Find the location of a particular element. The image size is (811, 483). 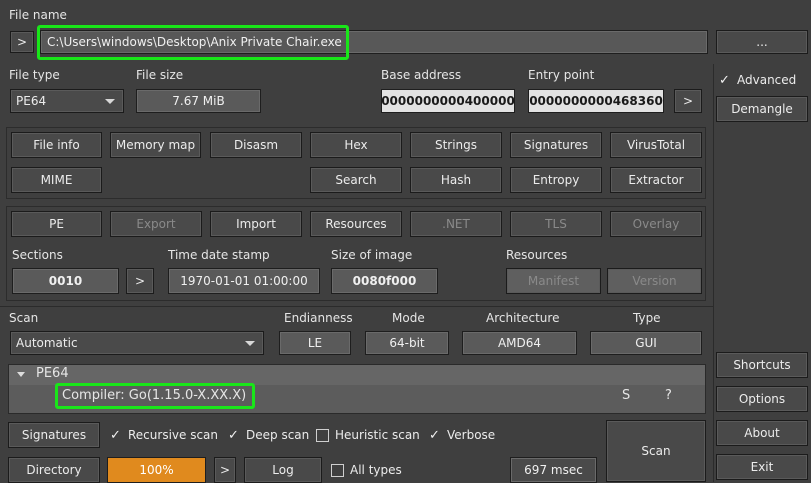

scan-mode-select: Automatic is located at coordinates (137, 343).